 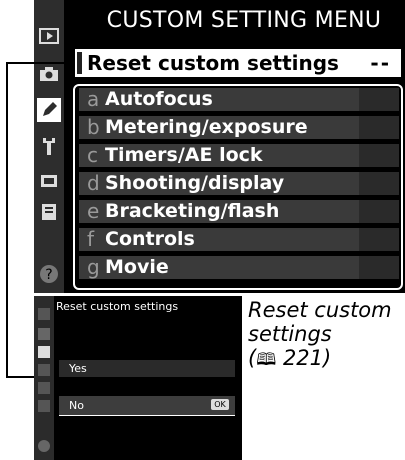 I want to click on menu-item-label: Autofocus, so click(x=159, y=99).